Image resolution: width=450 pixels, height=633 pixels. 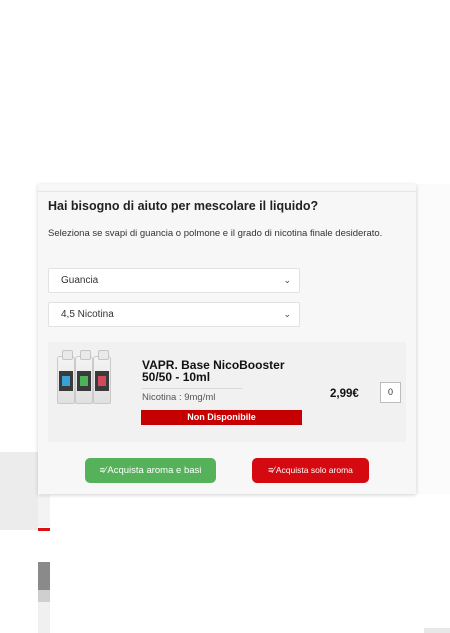 I want to click on vape-style-select: Guancia ⌄, so click(x=174, y=280).